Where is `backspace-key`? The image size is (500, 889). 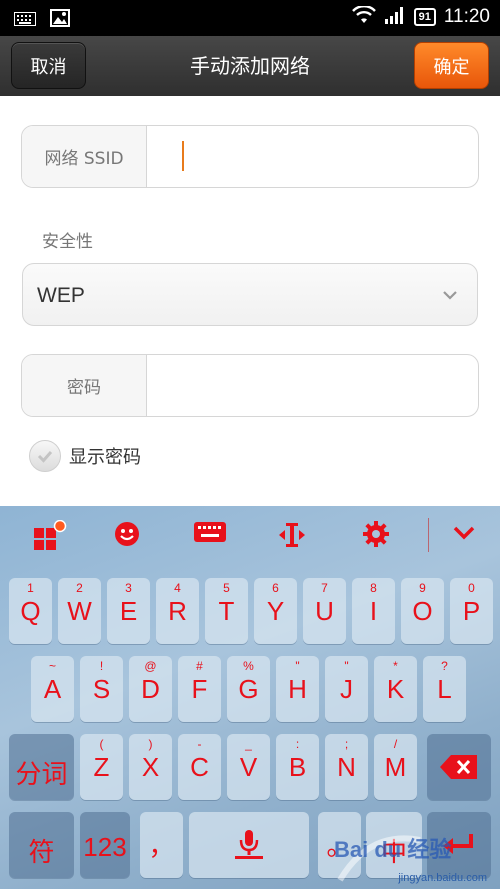
backspace-key is located at coordinates (459, 767).